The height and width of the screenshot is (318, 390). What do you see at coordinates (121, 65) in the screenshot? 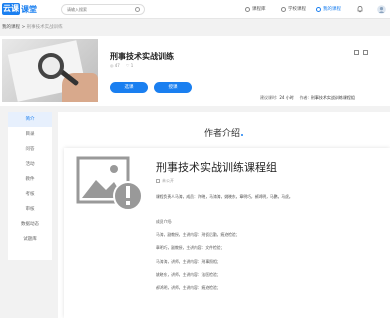
I see `course-stats: ◎ 47 ♡ 1` at bounding box center [121, 65].